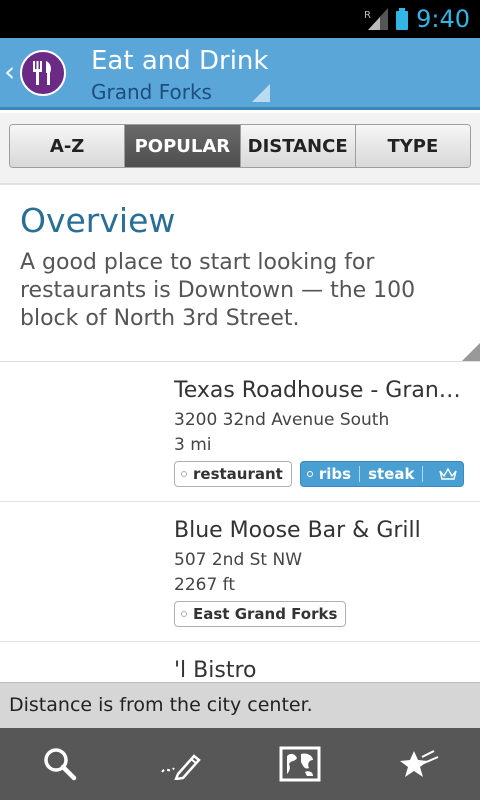  I want to click on distance-toast: Distance is from the city center., so click(240, 705).